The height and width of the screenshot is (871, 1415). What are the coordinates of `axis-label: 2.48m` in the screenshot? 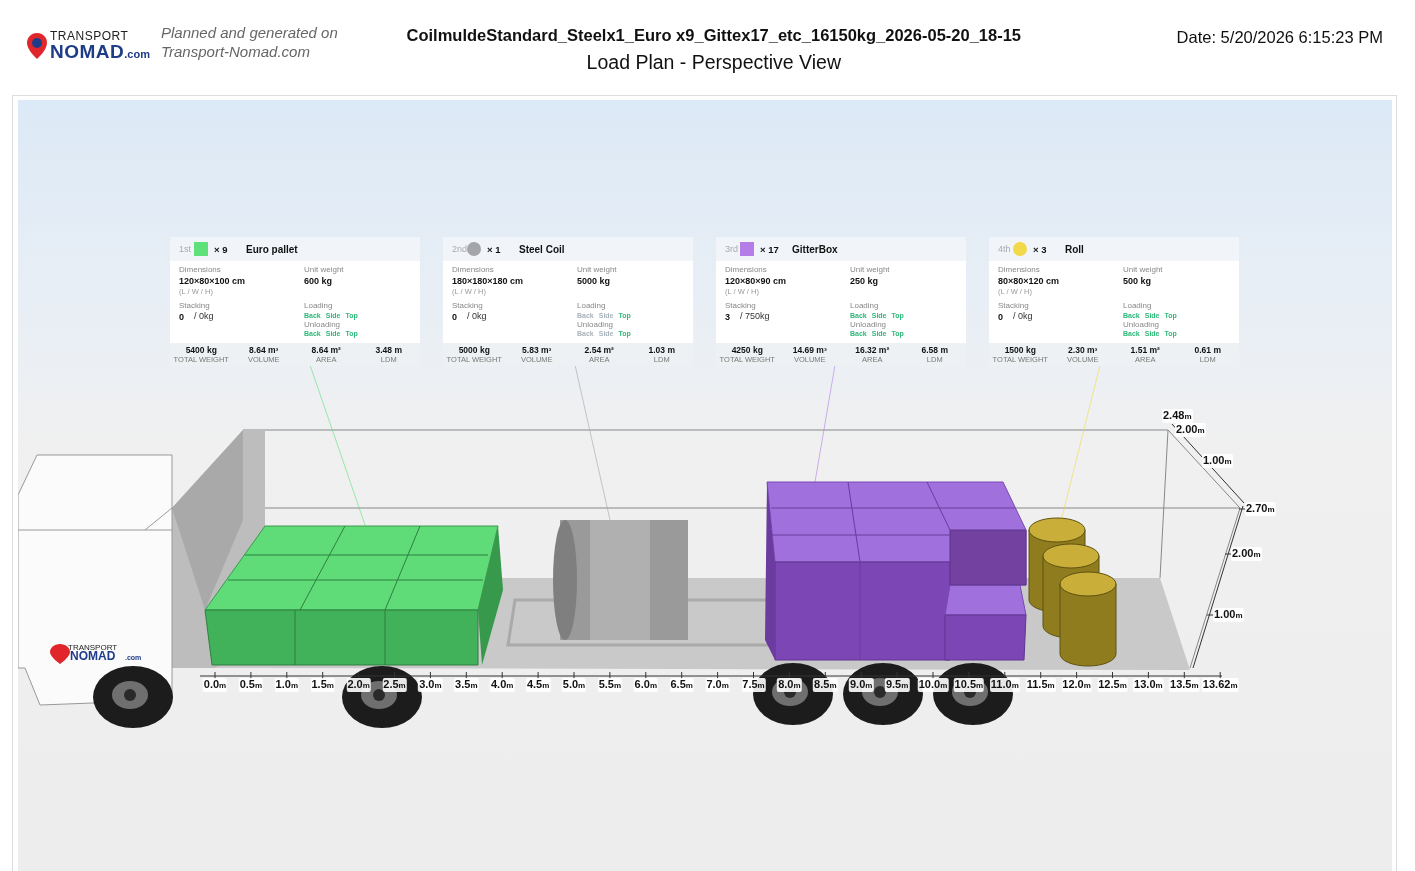 It's located at (1177, 416).